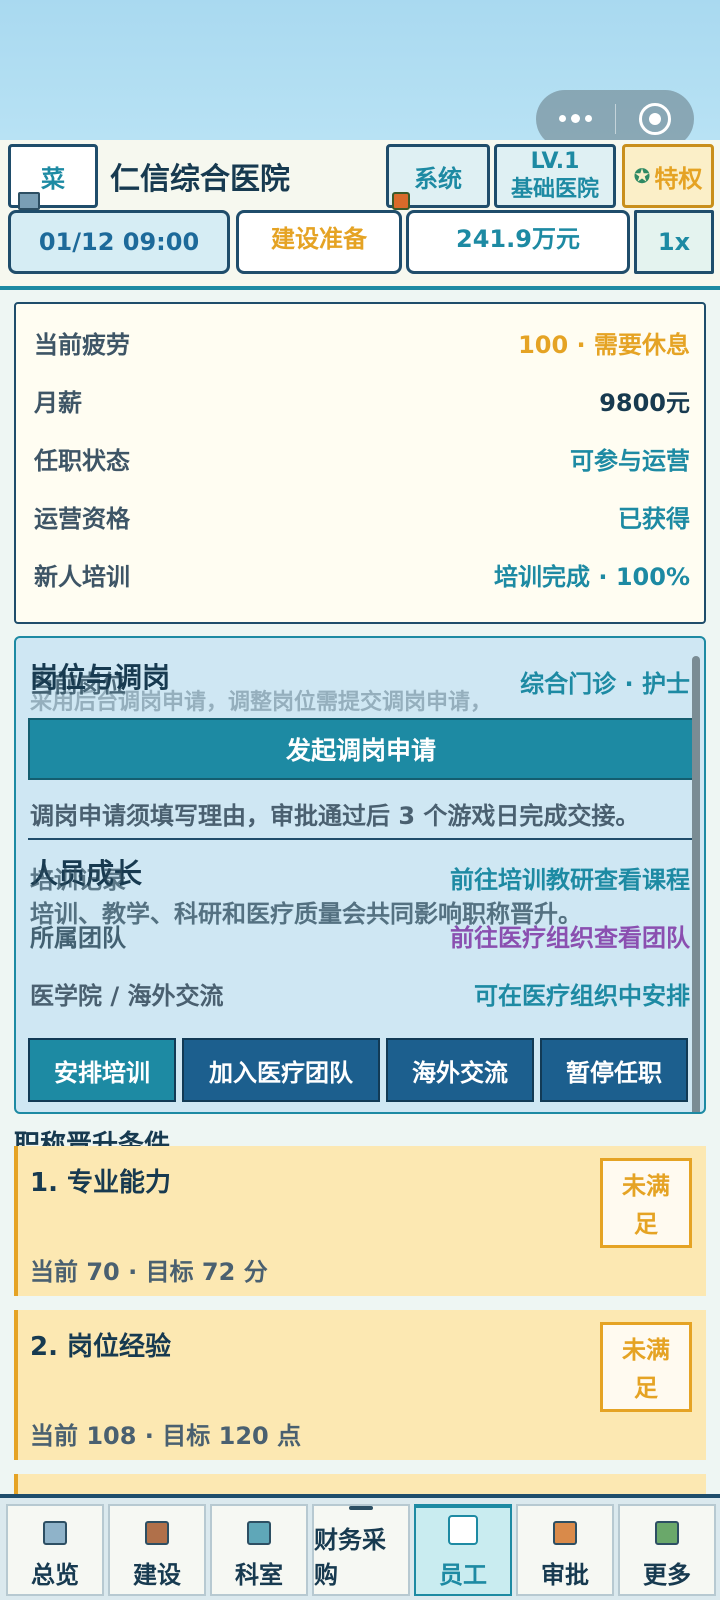 The width and height of the screenshot is (720, 1600). Describe the element at coordinates (82, 576) in the screenshot. I see `onboarding-label: 新人培训` at that location.